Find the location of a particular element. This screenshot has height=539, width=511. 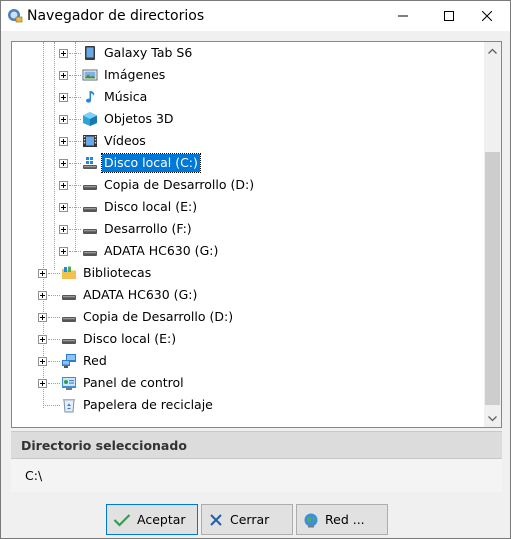

tree-item: Bibliotecas is located at coordinates (107, 273).